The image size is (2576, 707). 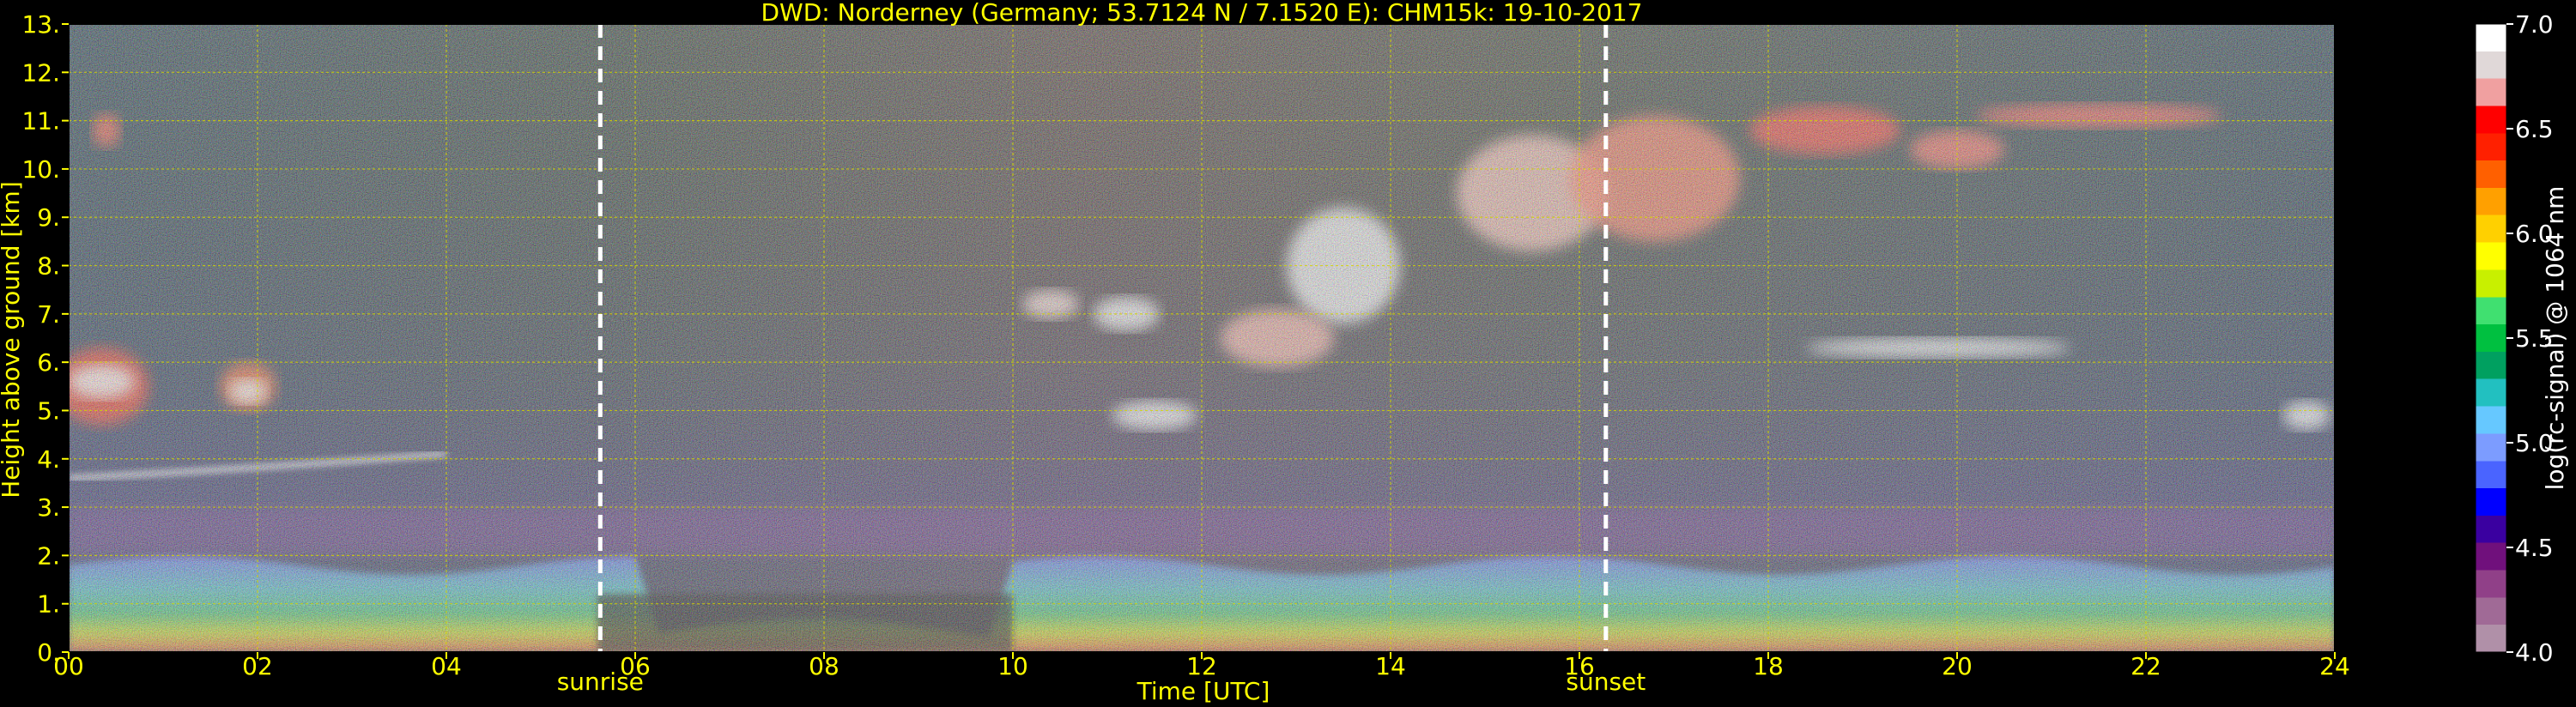 I want to click on y-tick-label: 11., so click(x=40, y=122).